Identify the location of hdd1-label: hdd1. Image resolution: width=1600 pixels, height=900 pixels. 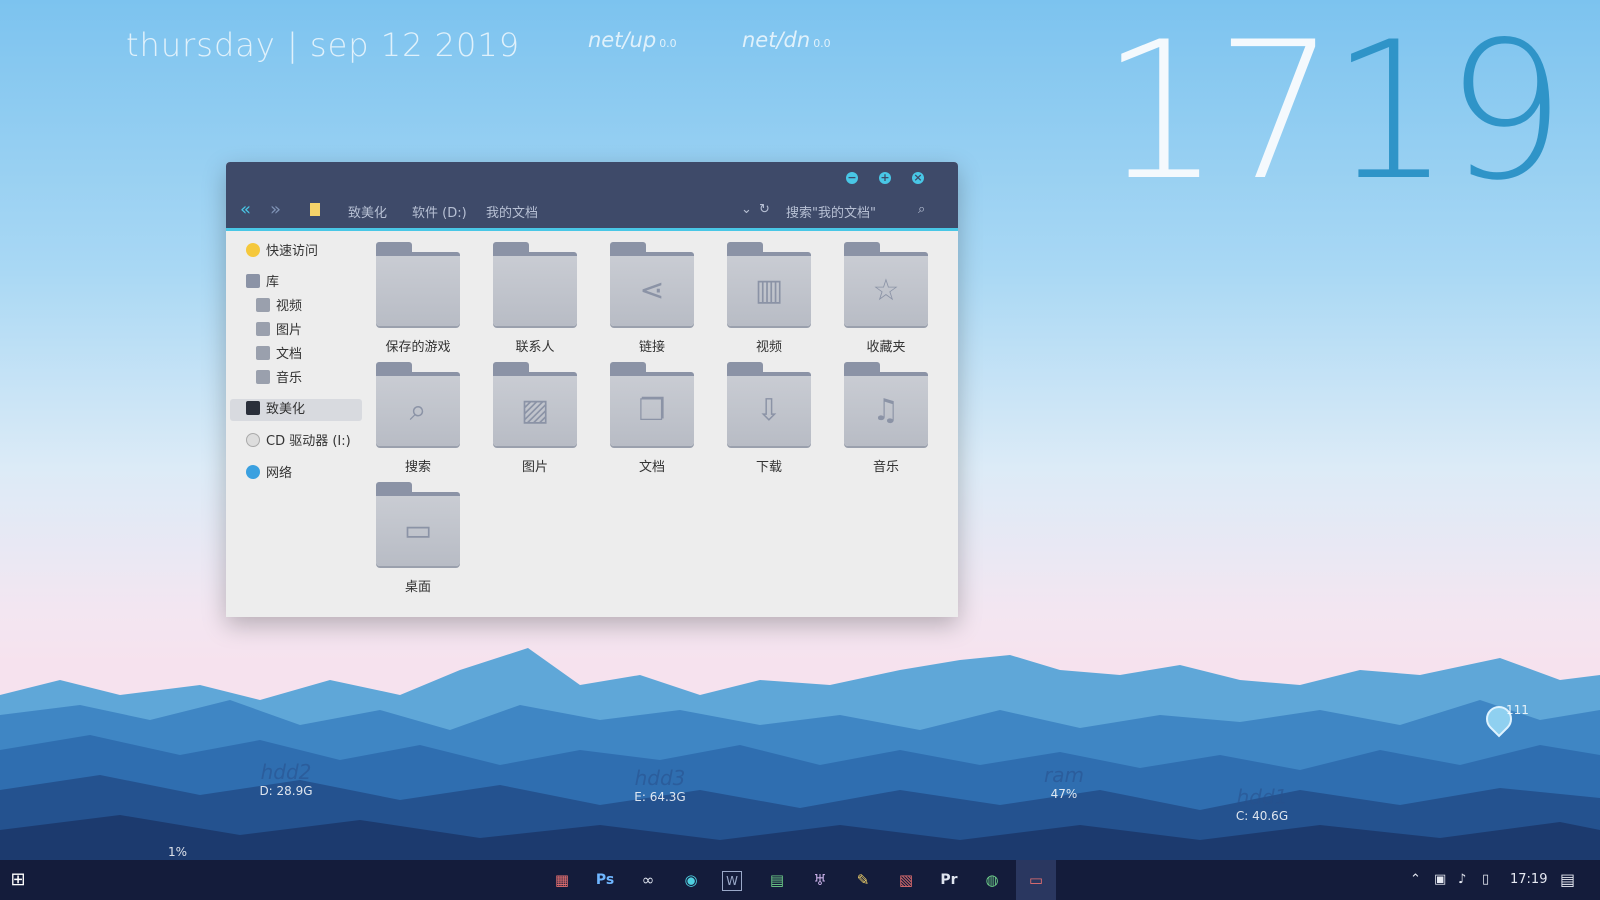
(1262, 797).